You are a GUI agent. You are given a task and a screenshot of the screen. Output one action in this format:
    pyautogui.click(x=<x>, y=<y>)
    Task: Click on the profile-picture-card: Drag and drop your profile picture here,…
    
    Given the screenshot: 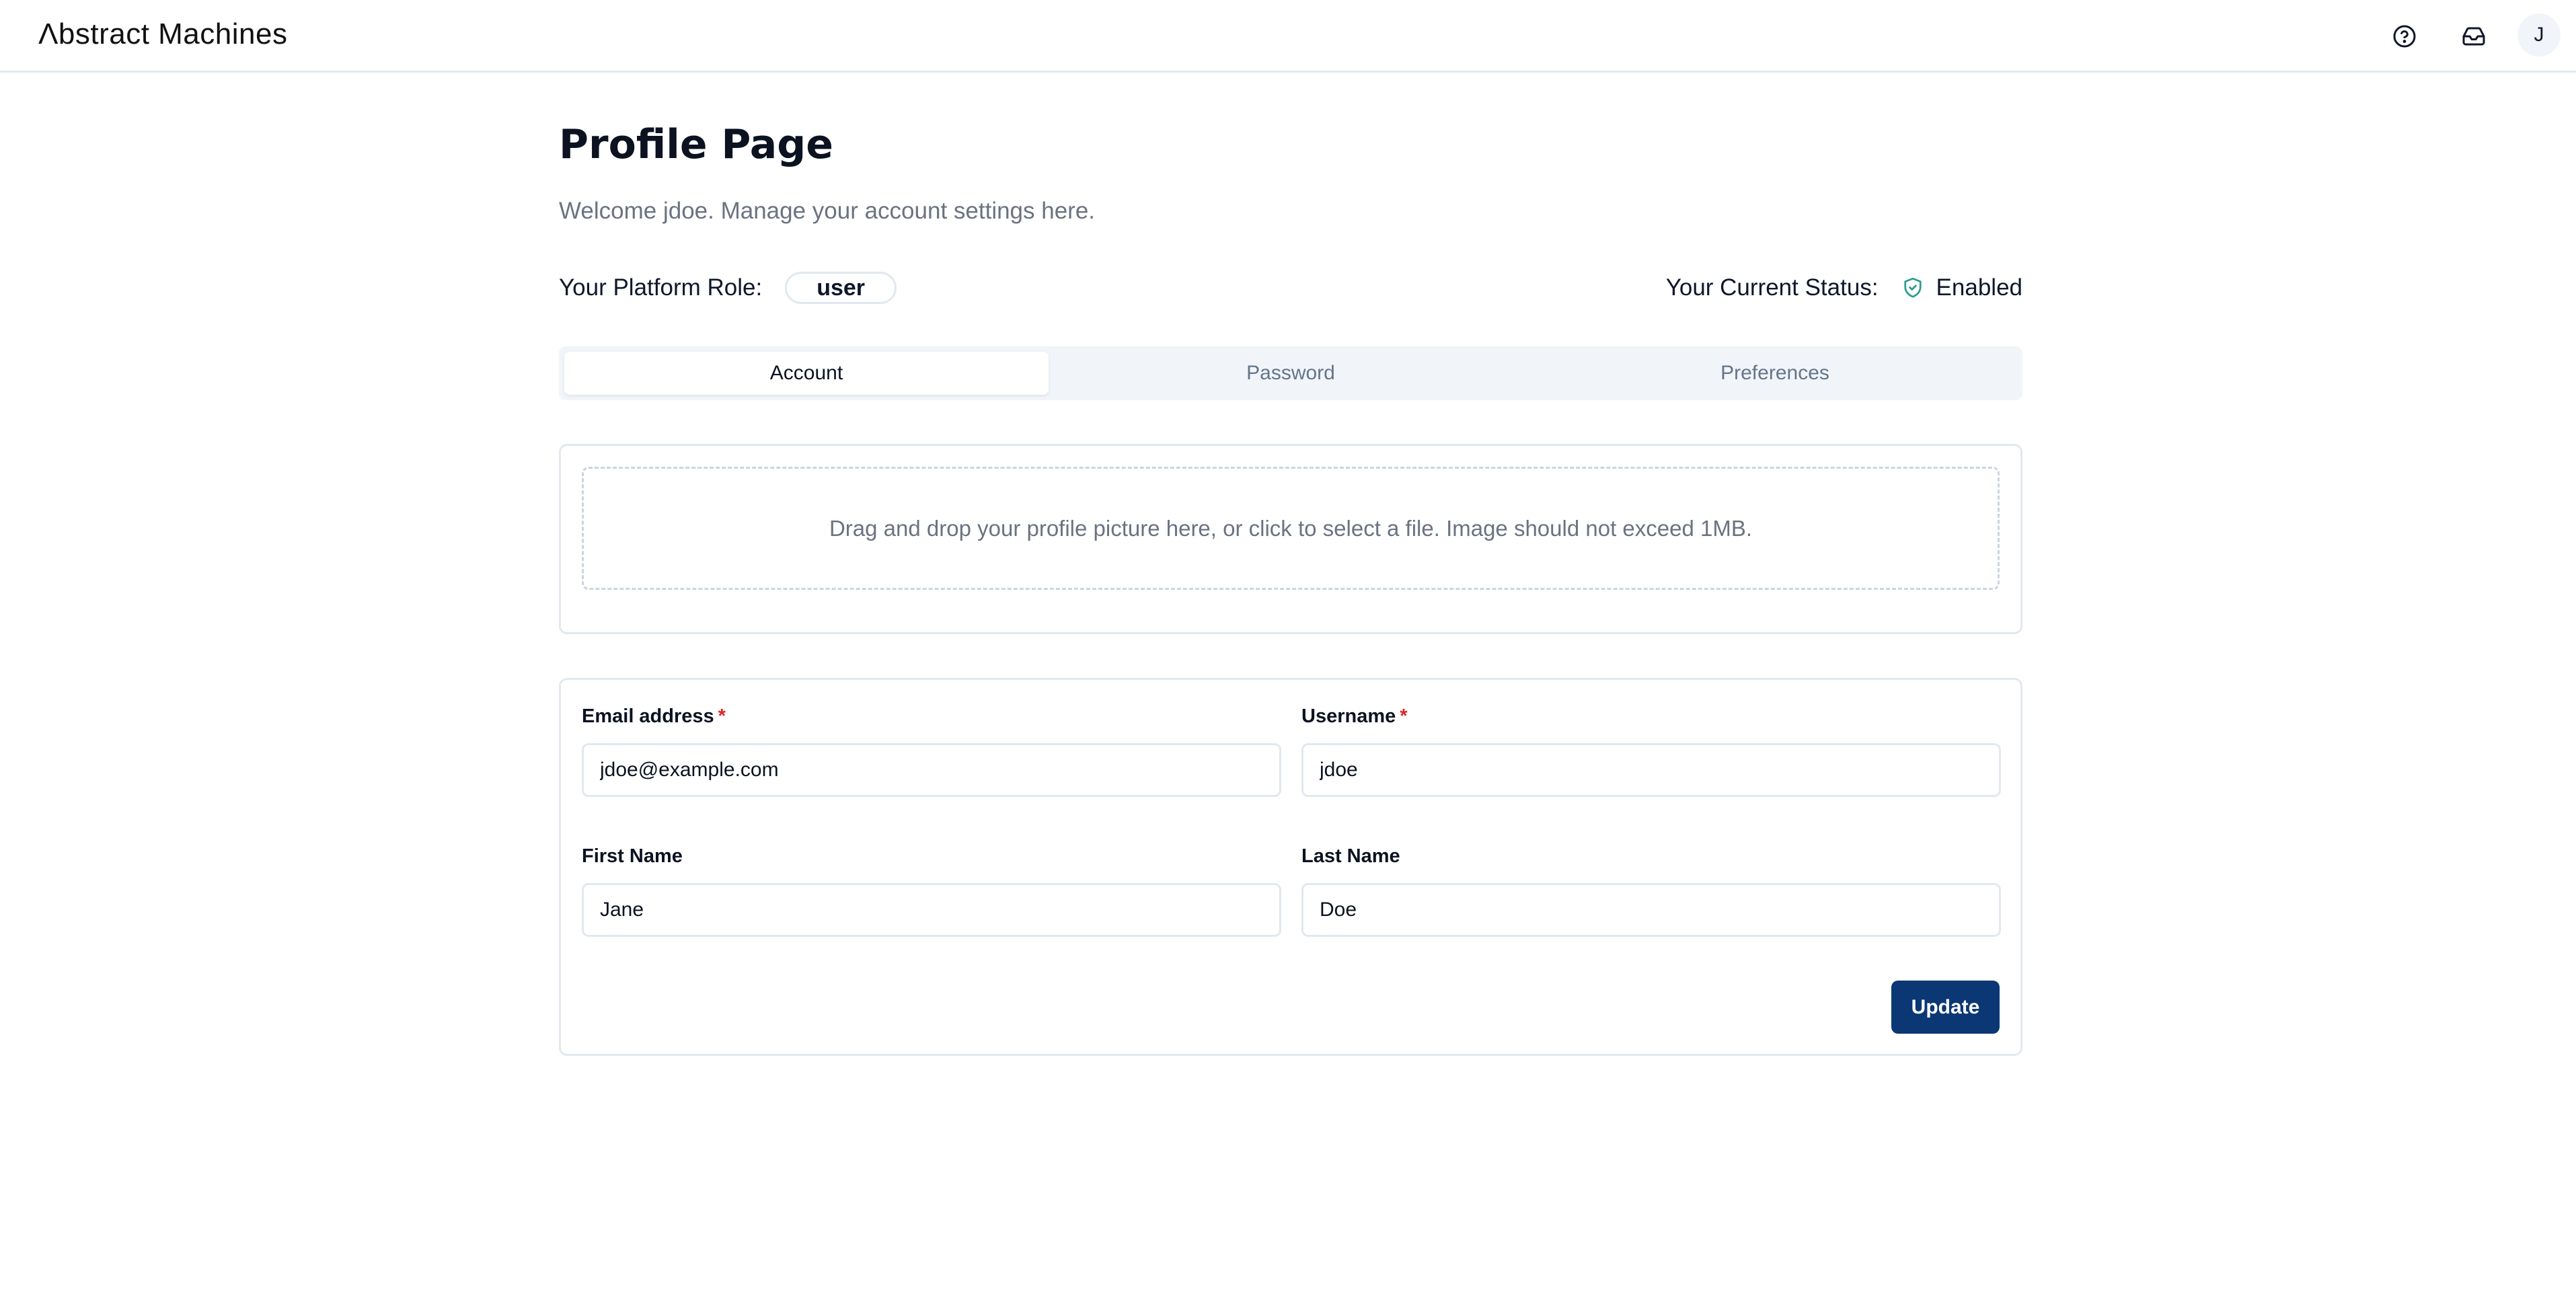 What is the action you would take?
    pyautogui.click(x=1290, y=539)
    